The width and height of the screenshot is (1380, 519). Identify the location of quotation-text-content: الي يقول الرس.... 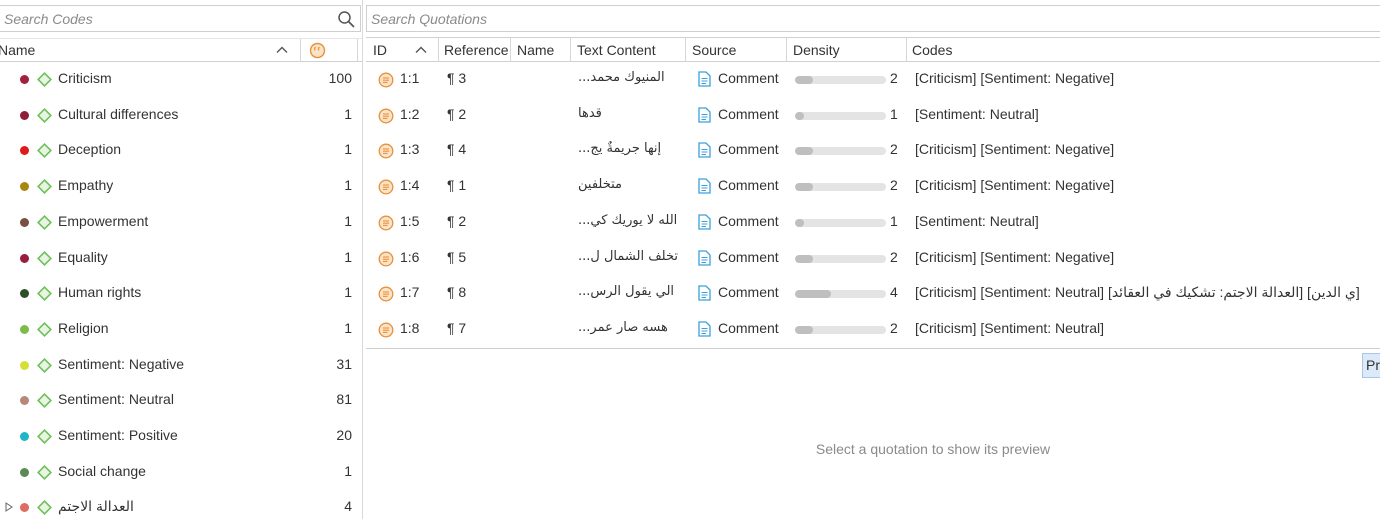
(626, 292).